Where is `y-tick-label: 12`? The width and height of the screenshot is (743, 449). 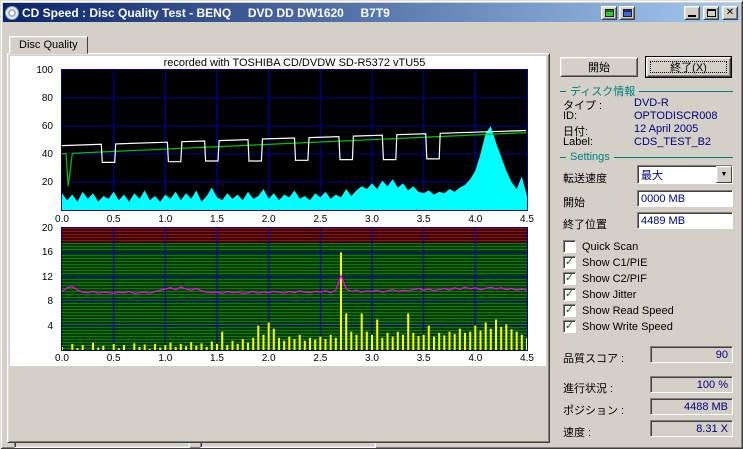
y-tick-label: 12 is located at coordinates (47, 277).